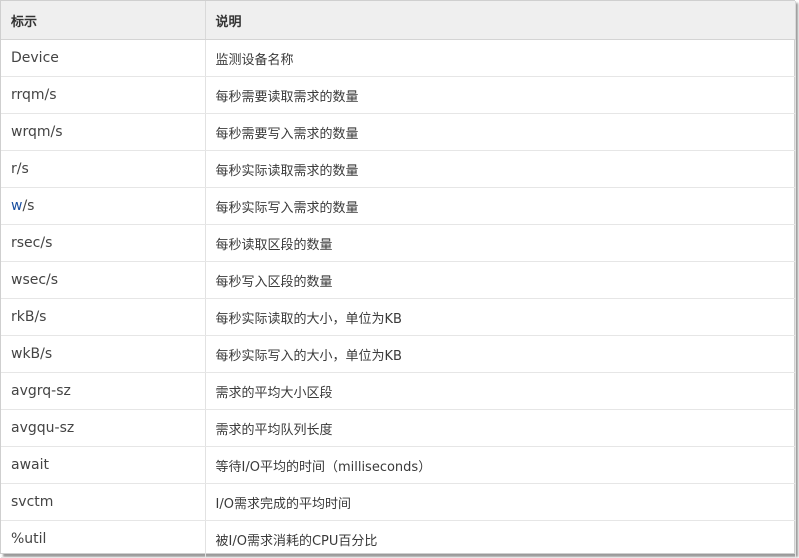 This screenshot has height=558, width=799. What do you see at coordinates (500, 428) in the screenshot?
I see `field-description: 需求的平均队列长度` at bounding box center [500, 428].